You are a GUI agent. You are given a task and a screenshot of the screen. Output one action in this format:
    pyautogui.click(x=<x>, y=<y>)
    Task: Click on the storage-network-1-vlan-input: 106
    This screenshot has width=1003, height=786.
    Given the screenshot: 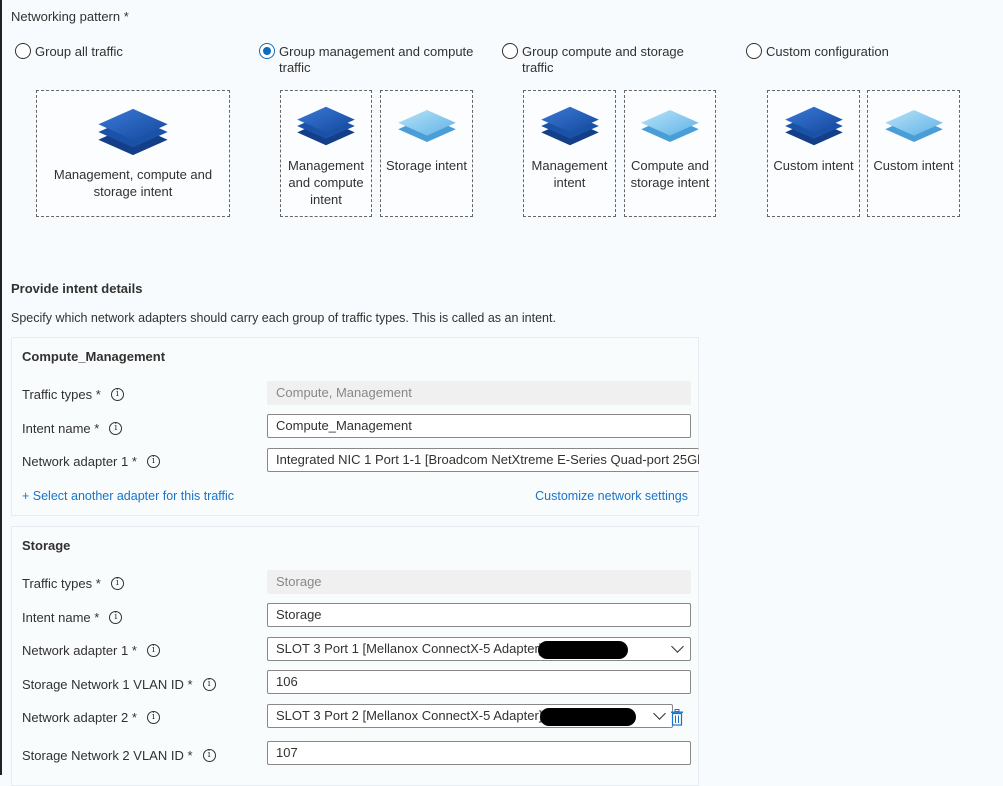 What is the action you would take?
    pyautogui.click(x=479, y=682)
    